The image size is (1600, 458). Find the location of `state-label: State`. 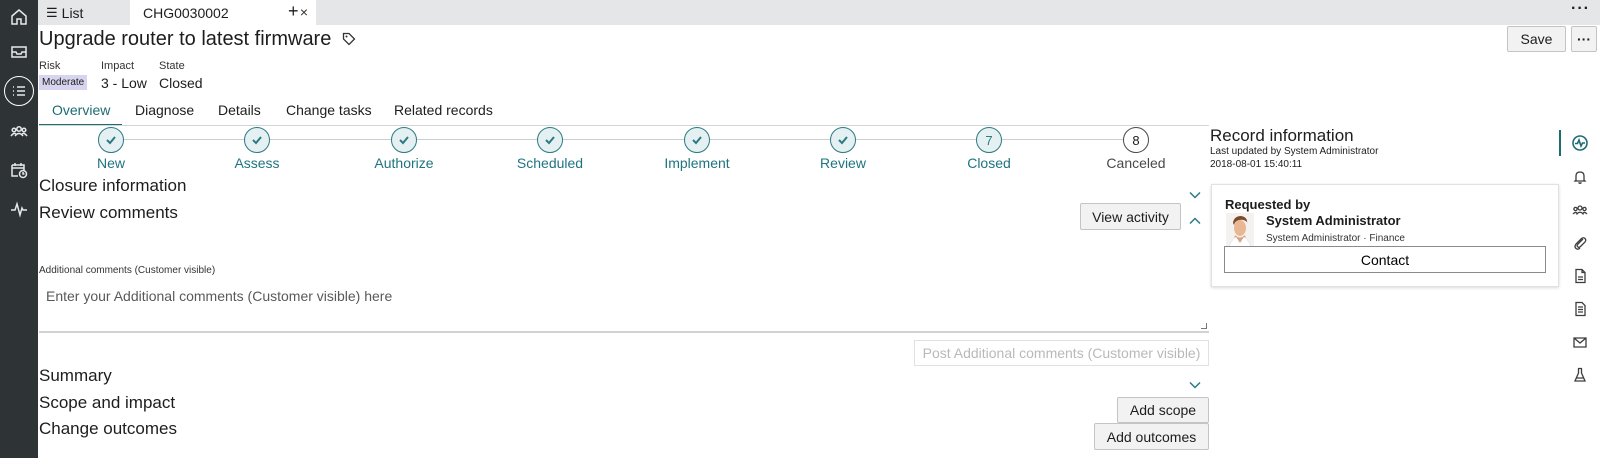

state-label: State is located at coordinates (172, 66).